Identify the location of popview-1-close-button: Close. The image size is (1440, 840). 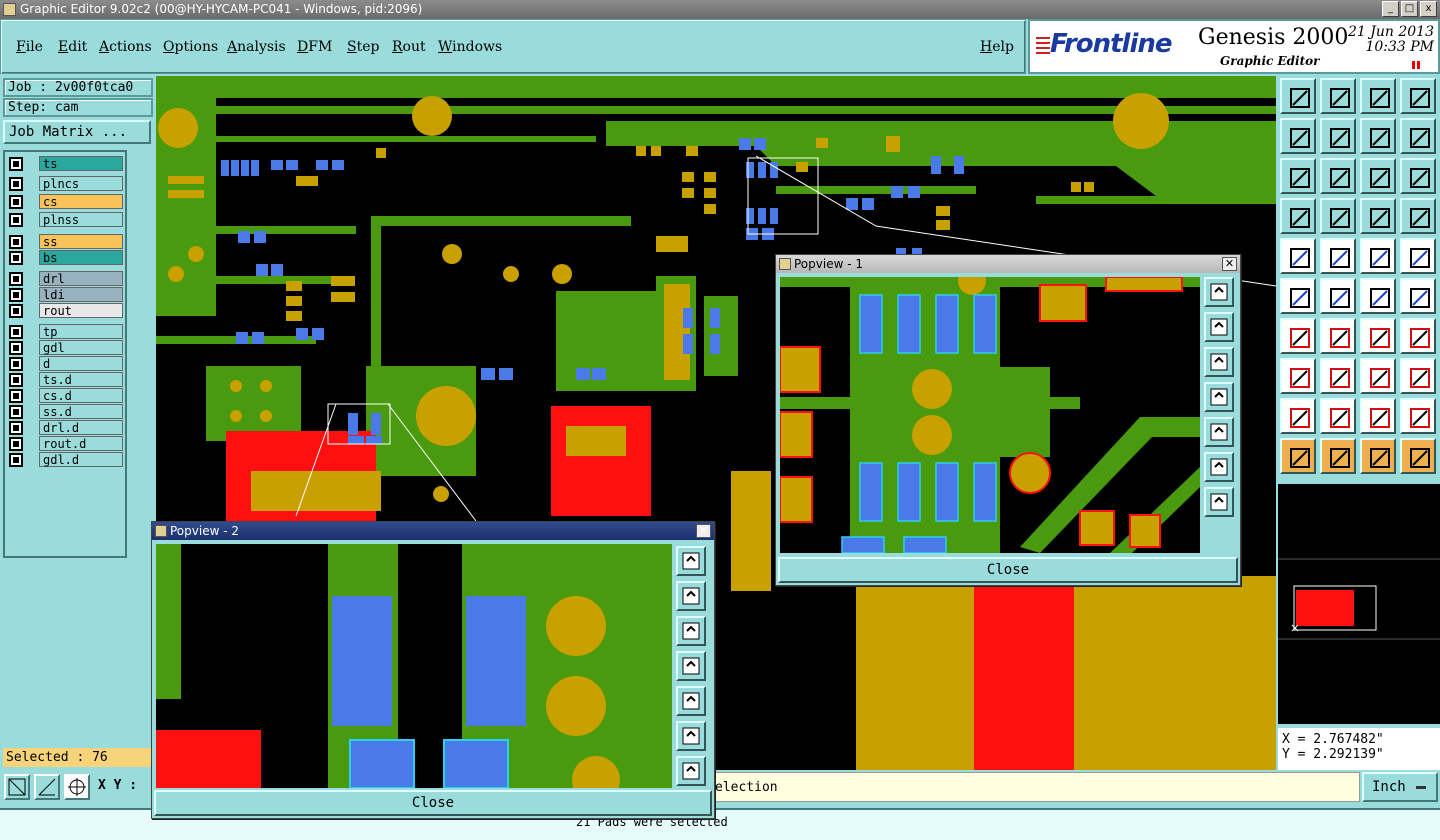
(1008, 570).